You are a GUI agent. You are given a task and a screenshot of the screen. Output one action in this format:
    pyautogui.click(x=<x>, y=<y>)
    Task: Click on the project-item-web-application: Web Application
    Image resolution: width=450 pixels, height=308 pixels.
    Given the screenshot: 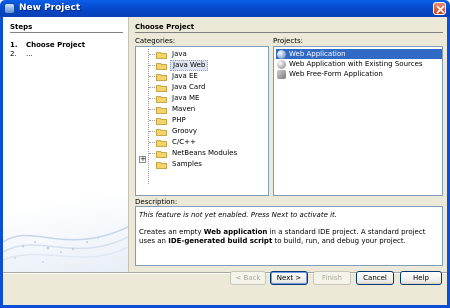 What is the action you would take?
    pyautogui.click(x=359, y=54)
    